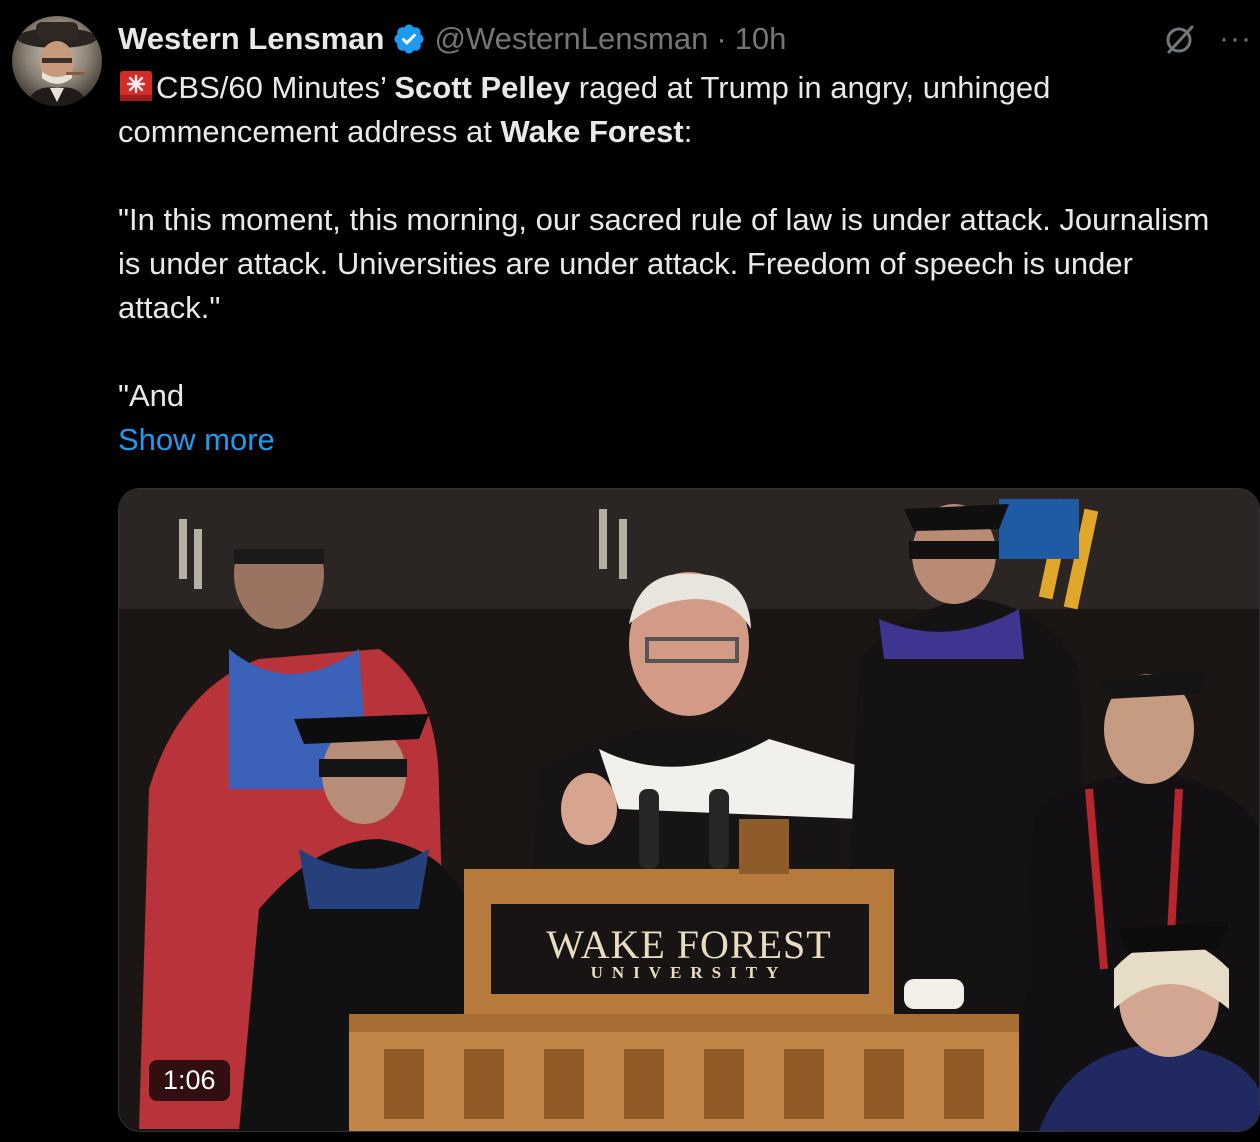 This screenshot has width=1260, height=1142. Describe the element at coordinates (689, 944) in the screenshot. I see `podium-sign-title: WAKE FOREST` at that location.